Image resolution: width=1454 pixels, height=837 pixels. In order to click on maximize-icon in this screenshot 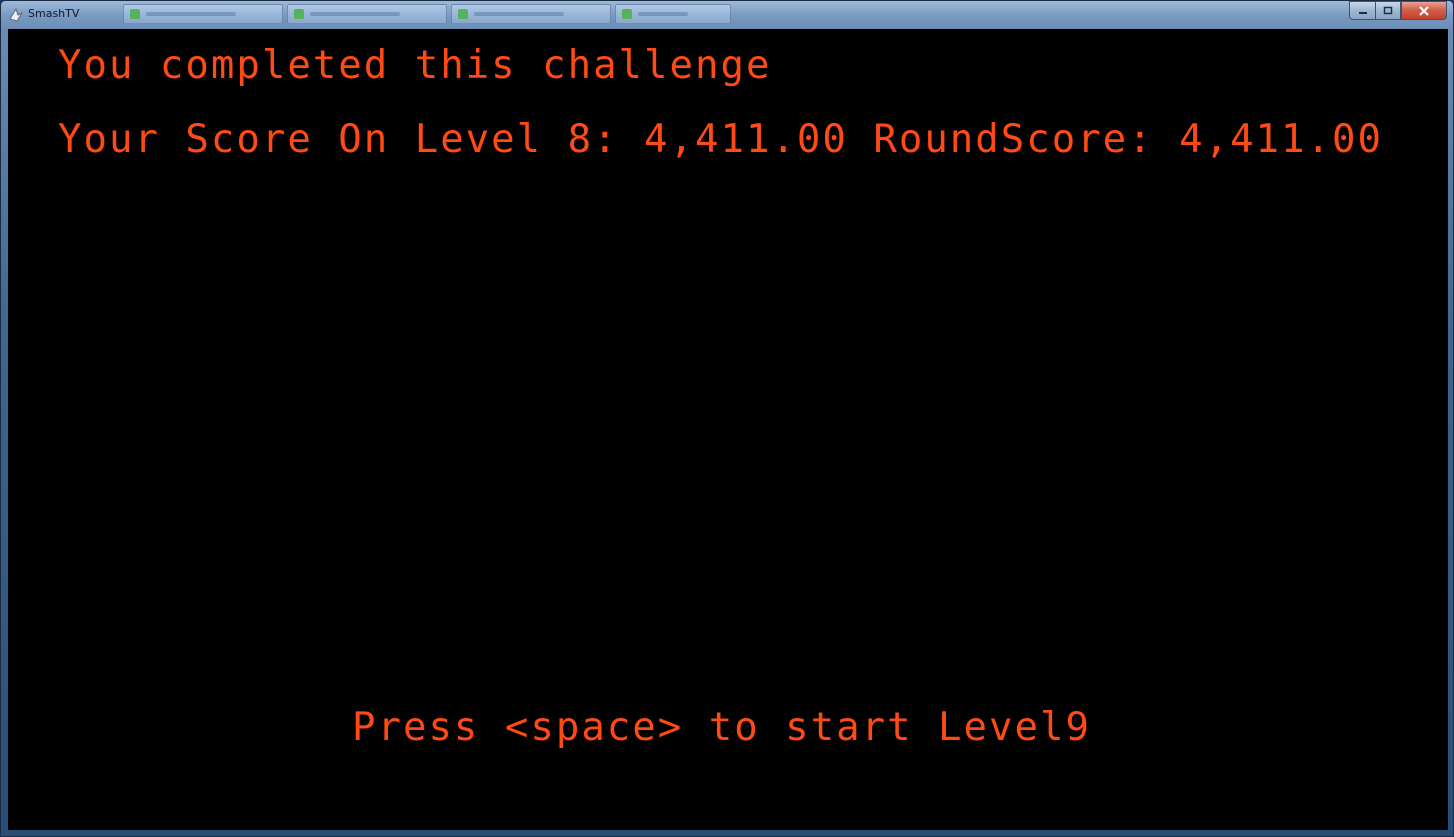, I will do `click(1388, 10)`.